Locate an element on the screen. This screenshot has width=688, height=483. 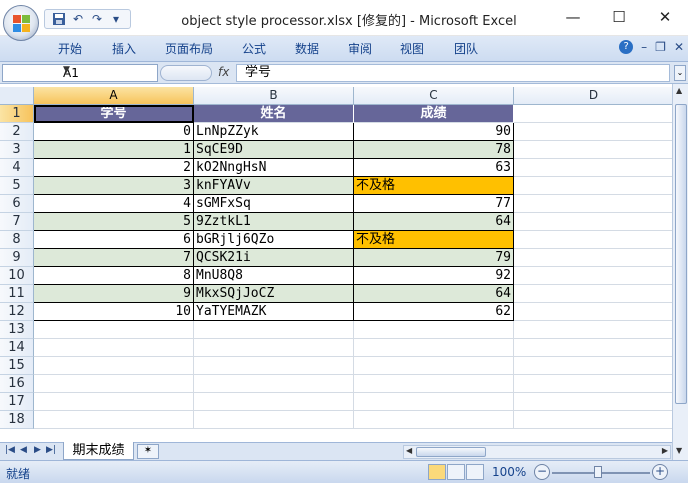
row-header-16: 16 is located at coordinates (17, 384).